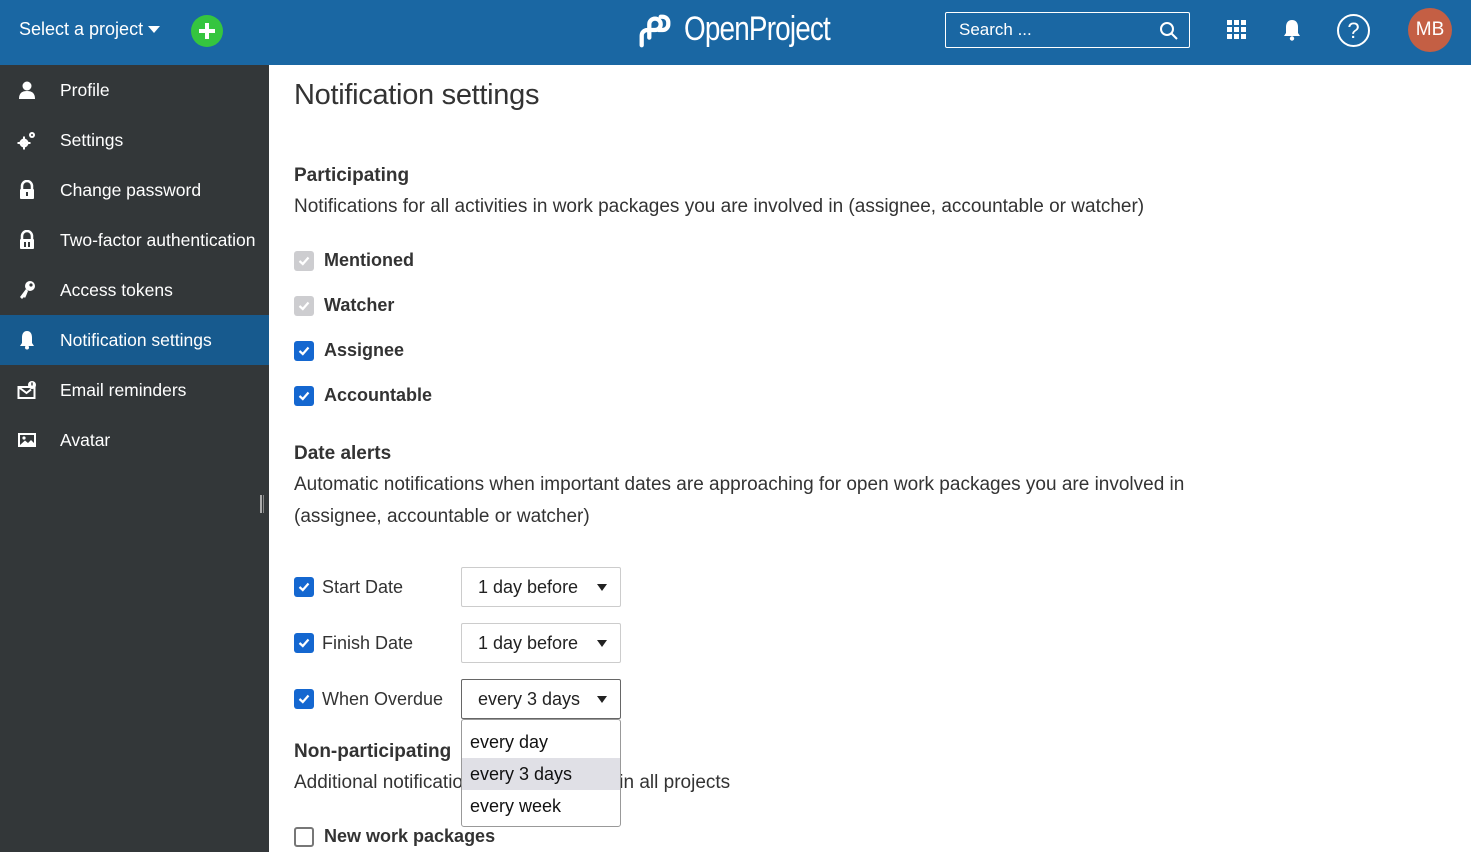  Describe the element at coordinates (27, 340) in the screenshot. I see `bell-icon` at that location.